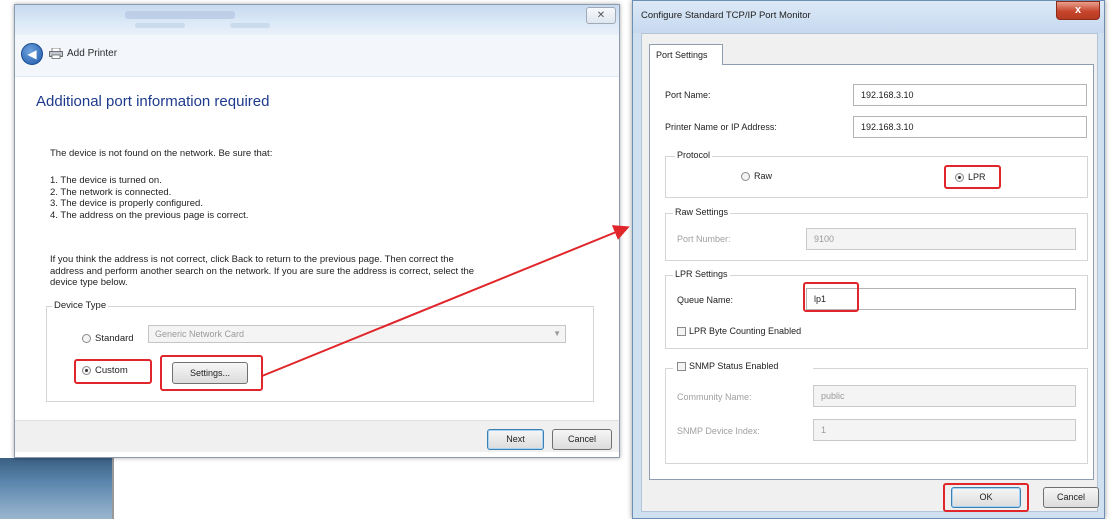 The image size is (1111, 519). What do you see at coordinates (686, 54) in the screenshot?
I see `tab-port-settings: Port Settings` at bounding box center [686, 54].